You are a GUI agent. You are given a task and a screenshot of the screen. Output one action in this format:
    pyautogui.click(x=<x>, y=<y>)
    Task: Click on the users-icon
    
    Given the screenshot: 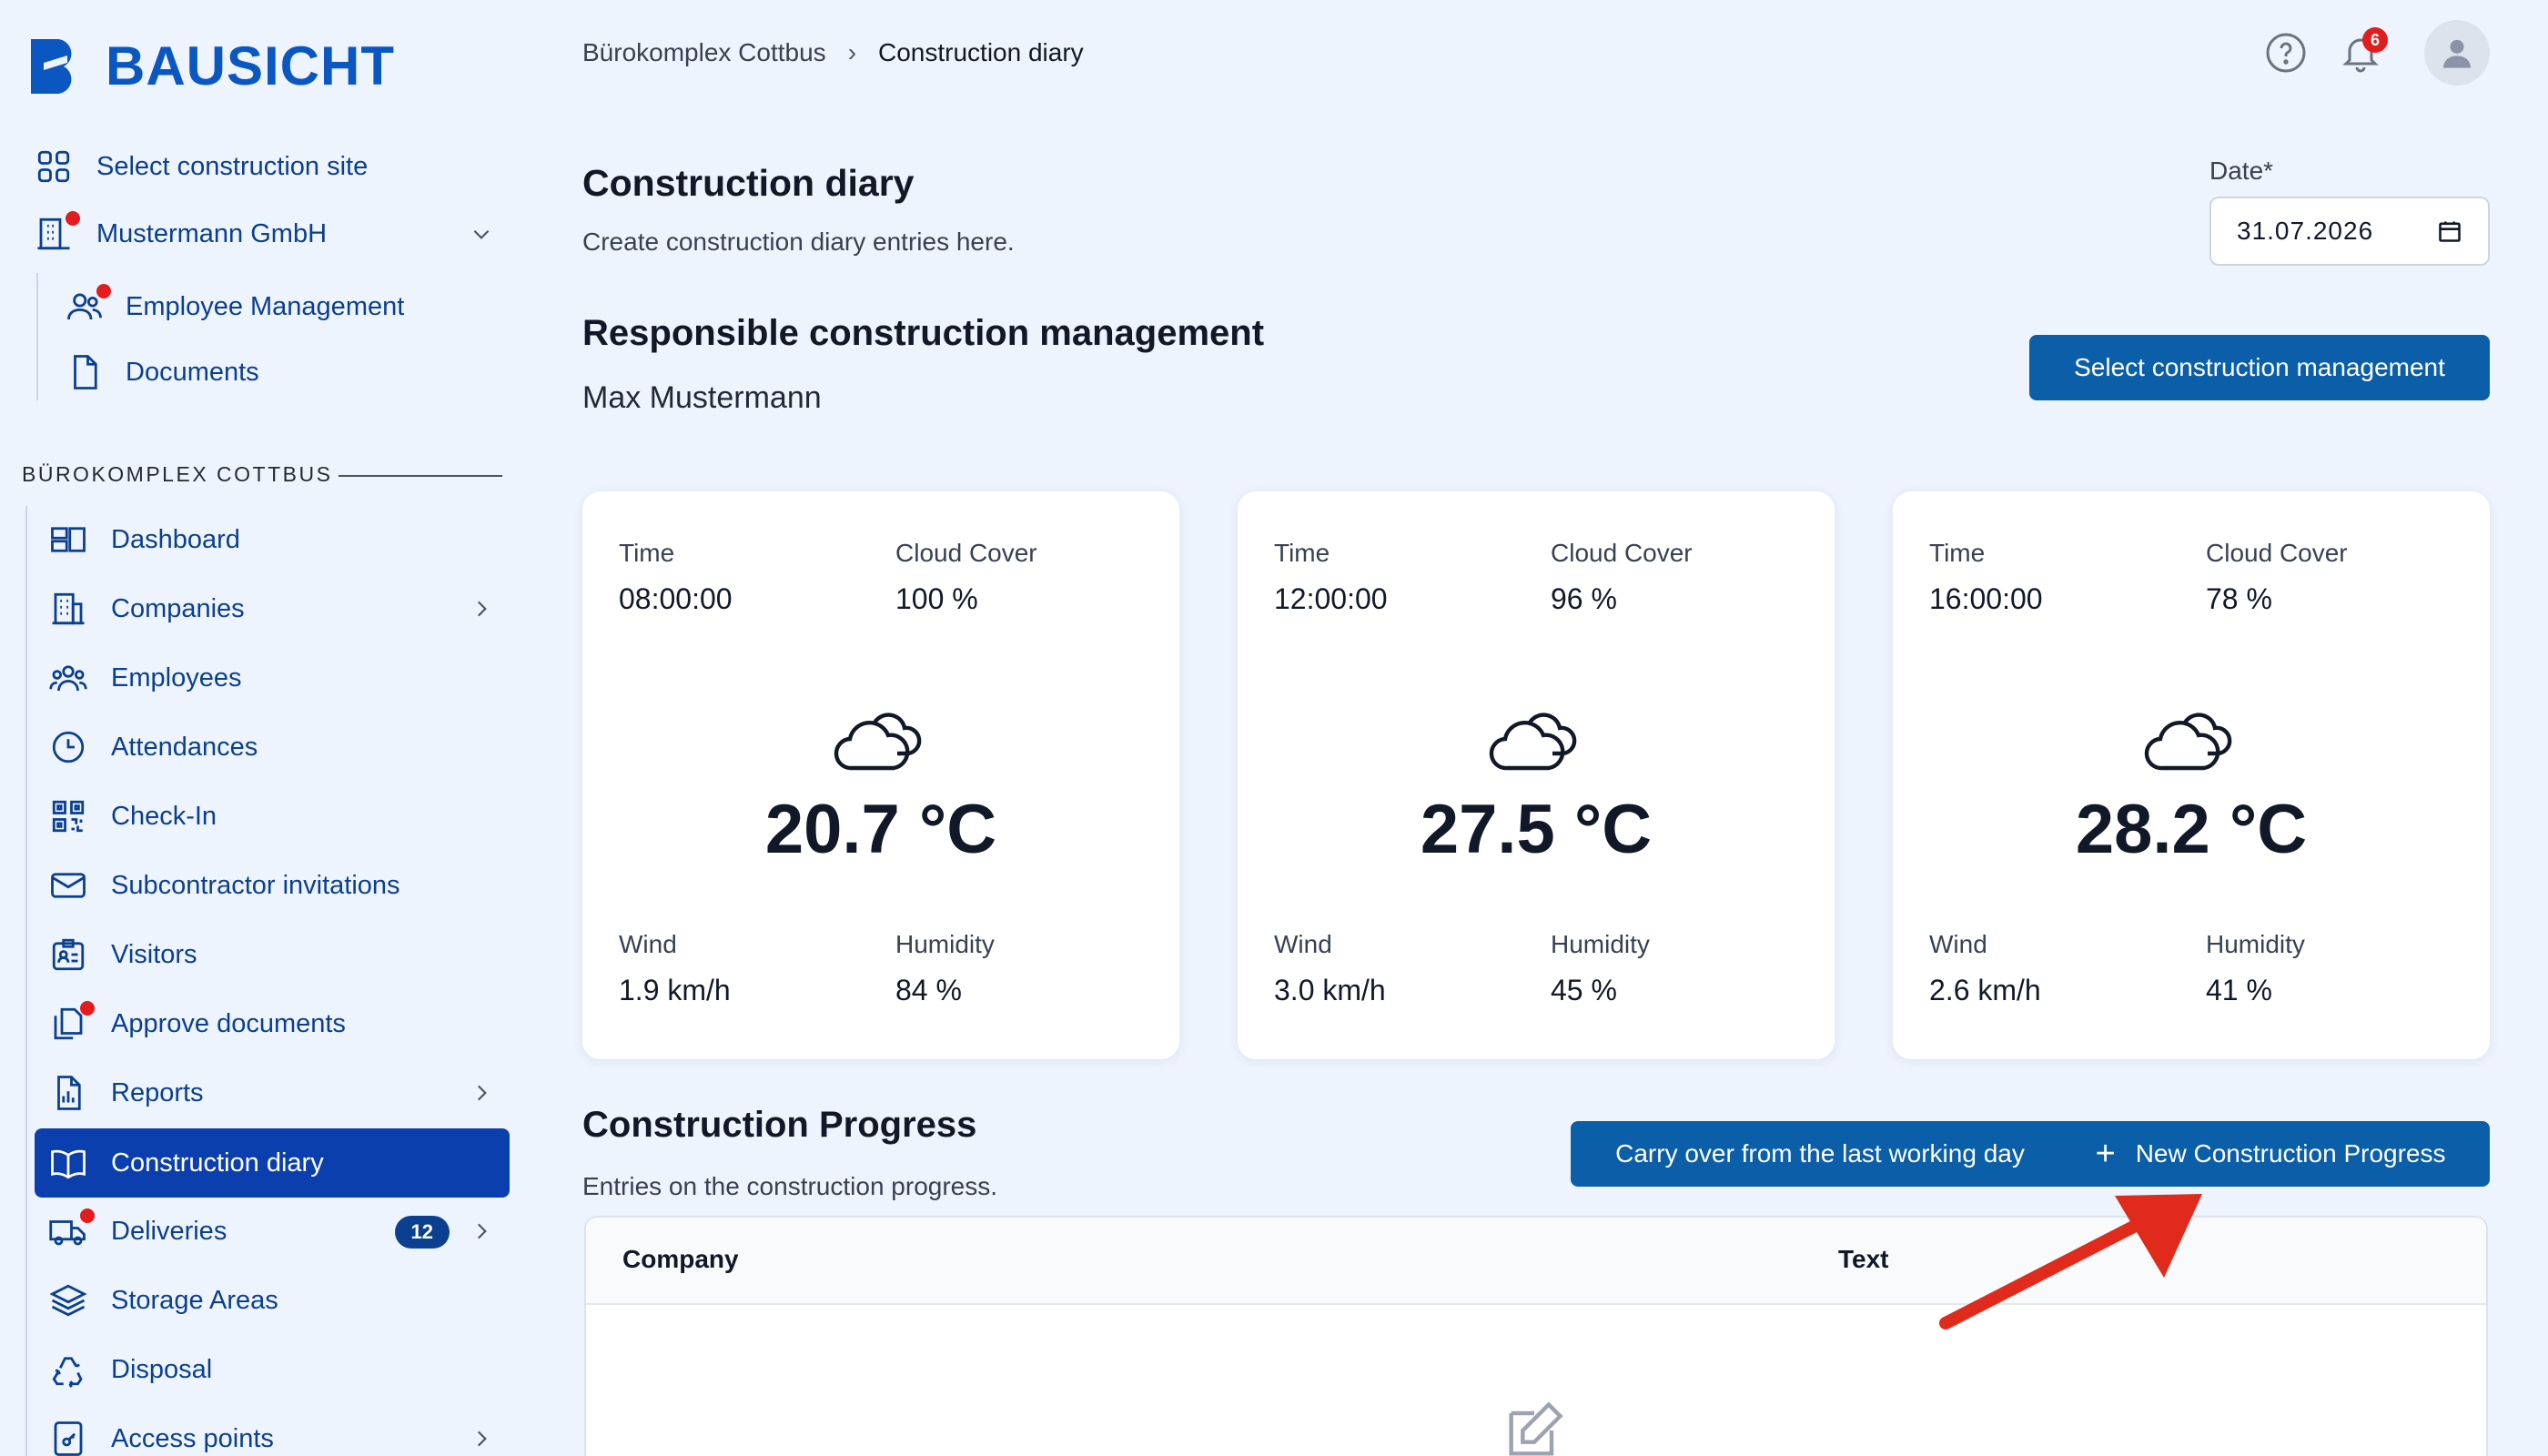 What is the action you would take?
    pyautogui.click(x=88, y=306)
    